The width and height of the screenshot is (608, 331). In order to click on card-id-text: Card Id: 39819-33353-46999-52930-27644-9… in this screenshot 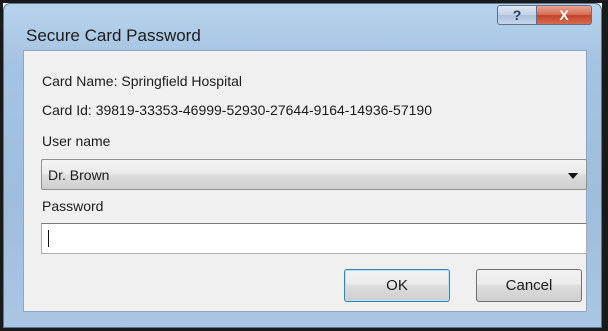, I will do `click(237, 110)`.